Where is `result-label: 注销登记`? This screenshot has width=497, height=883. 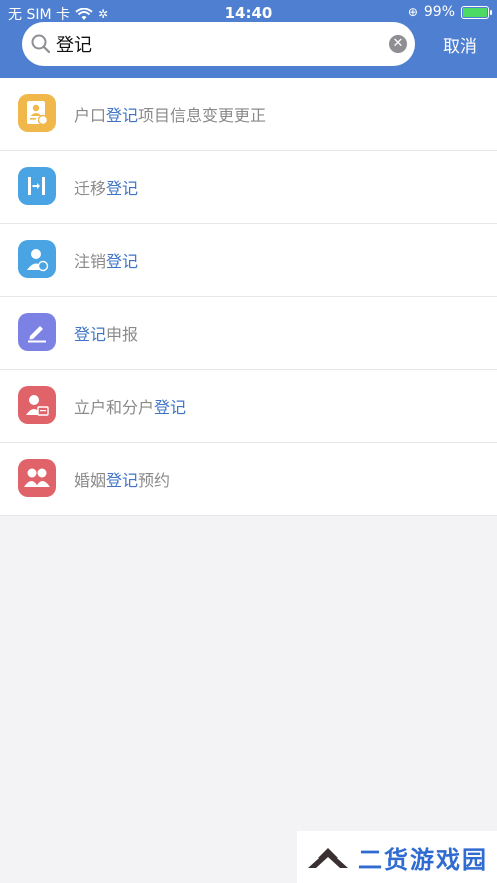 result-label: 注销登记 is located at coordinates (106, 261).